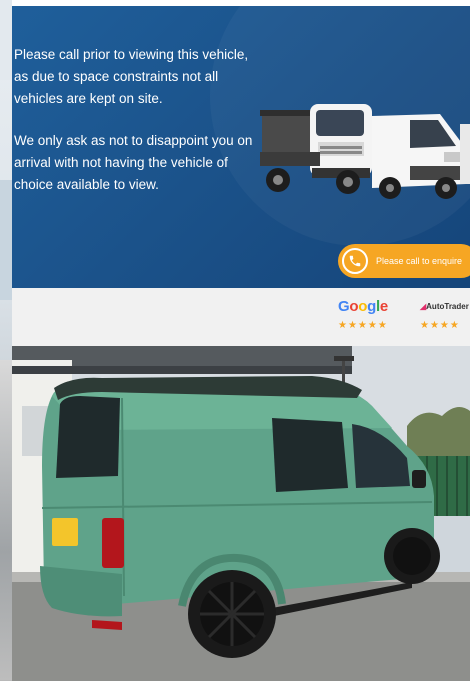  I want to click on phone-icon, so click(355, 261).